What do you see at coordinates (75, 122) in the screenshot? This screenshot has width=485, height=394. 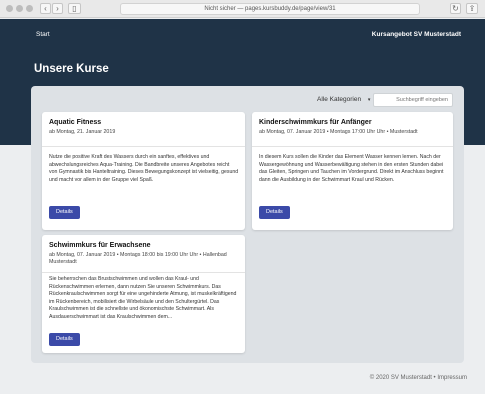 I see `course-title: Aquatic Fitness` at bounding box center [75, 122].